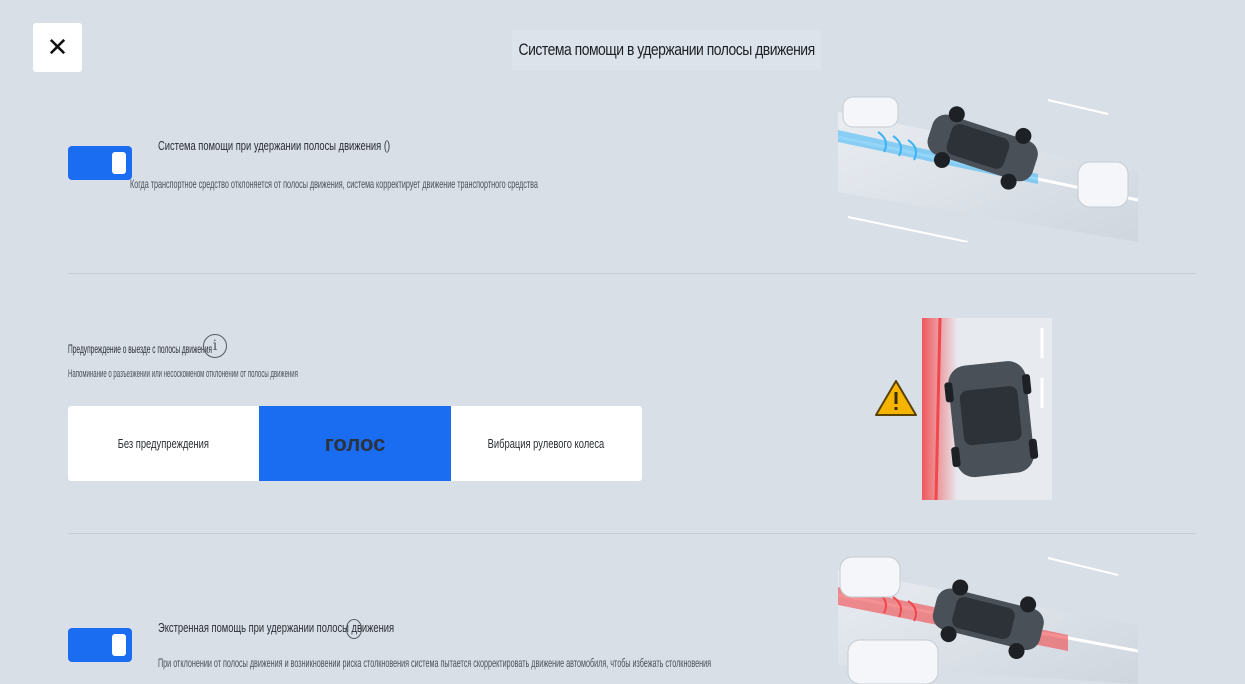 The width and height of the screenshot is (1245, 684). I want to click on emergency-illustration, so click(988, 620).